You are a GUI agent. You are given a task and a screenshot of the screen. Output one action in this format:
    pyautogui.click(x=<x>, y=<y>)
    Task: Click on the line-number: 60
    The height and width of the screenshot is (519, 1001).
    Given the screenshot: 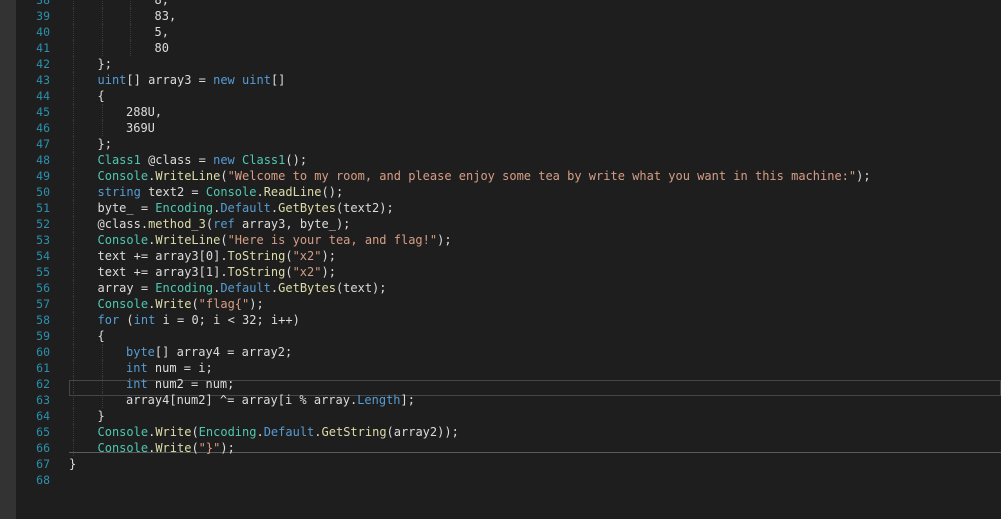 What is the action you would take?
    pyautogui.click(x=43, y=352)
    